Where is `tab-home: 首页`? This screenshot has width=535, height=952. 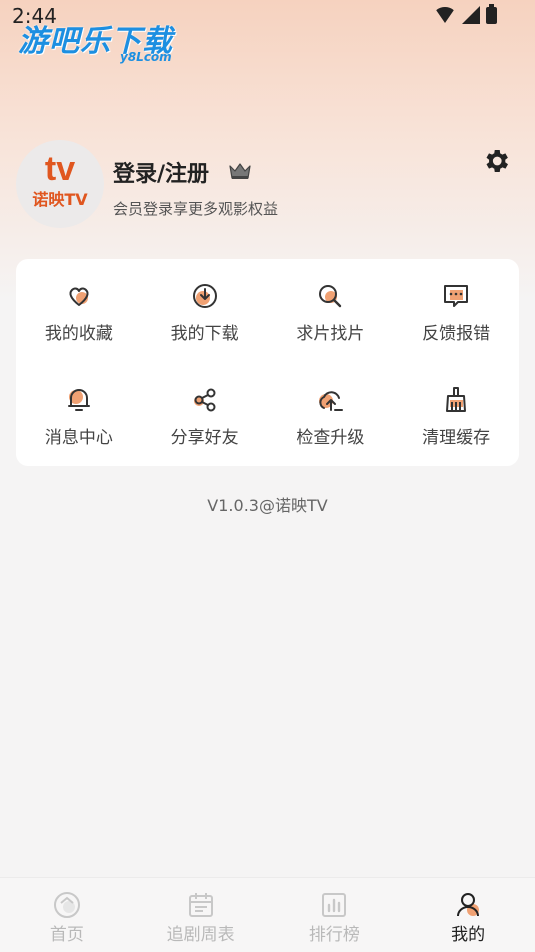 tab-home: 首页 is located at coordinates (67, 915).